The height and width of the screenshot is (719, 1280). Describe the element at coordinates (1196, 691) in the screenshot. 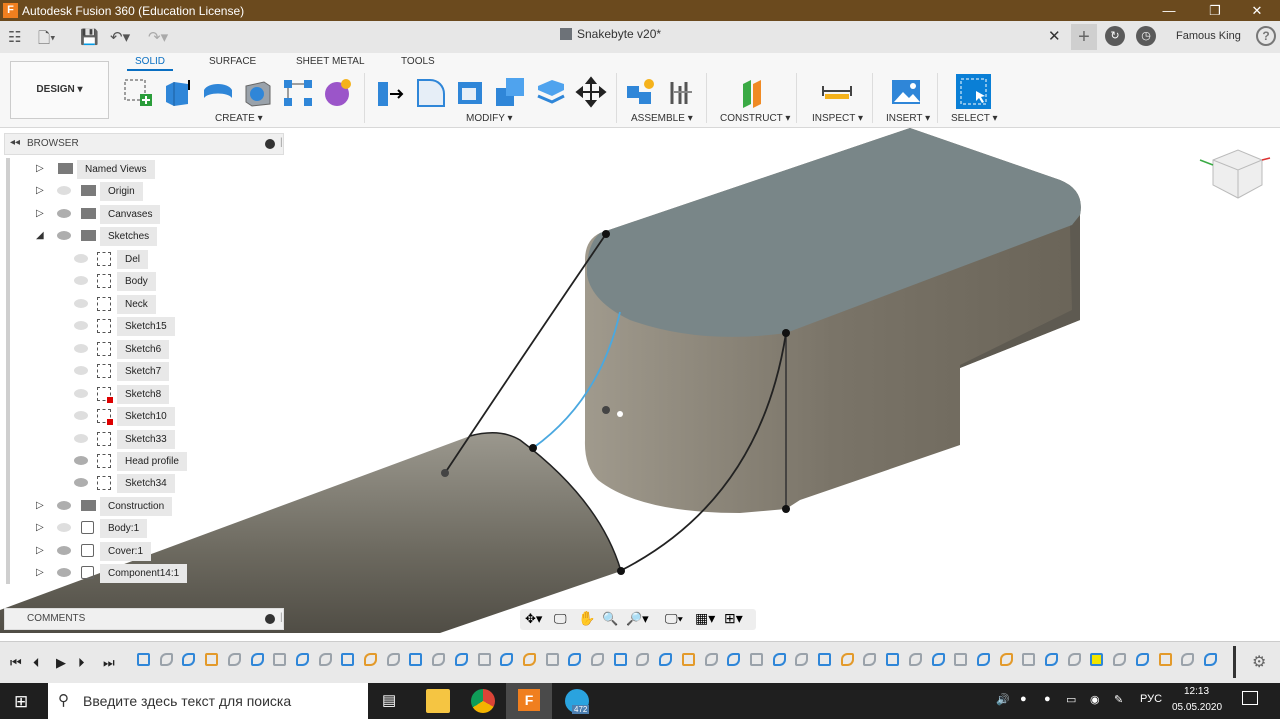

I see `clock-time: 12:13` at that location.